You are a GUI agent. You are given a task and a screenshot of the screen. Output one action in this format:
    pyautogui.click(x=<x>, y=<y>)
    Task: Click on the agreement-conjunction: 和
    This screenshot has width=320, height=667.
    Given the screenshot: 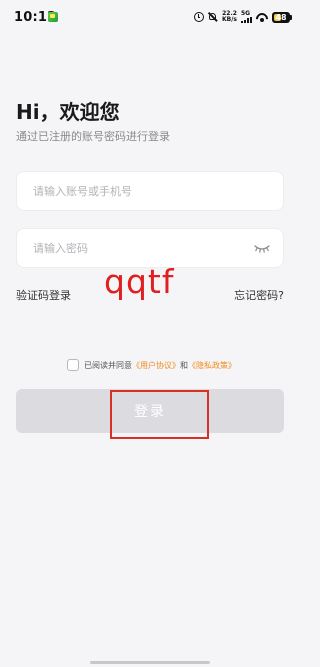 What is the action you would take?
    pyautogui.click(x=184, y=365)
    